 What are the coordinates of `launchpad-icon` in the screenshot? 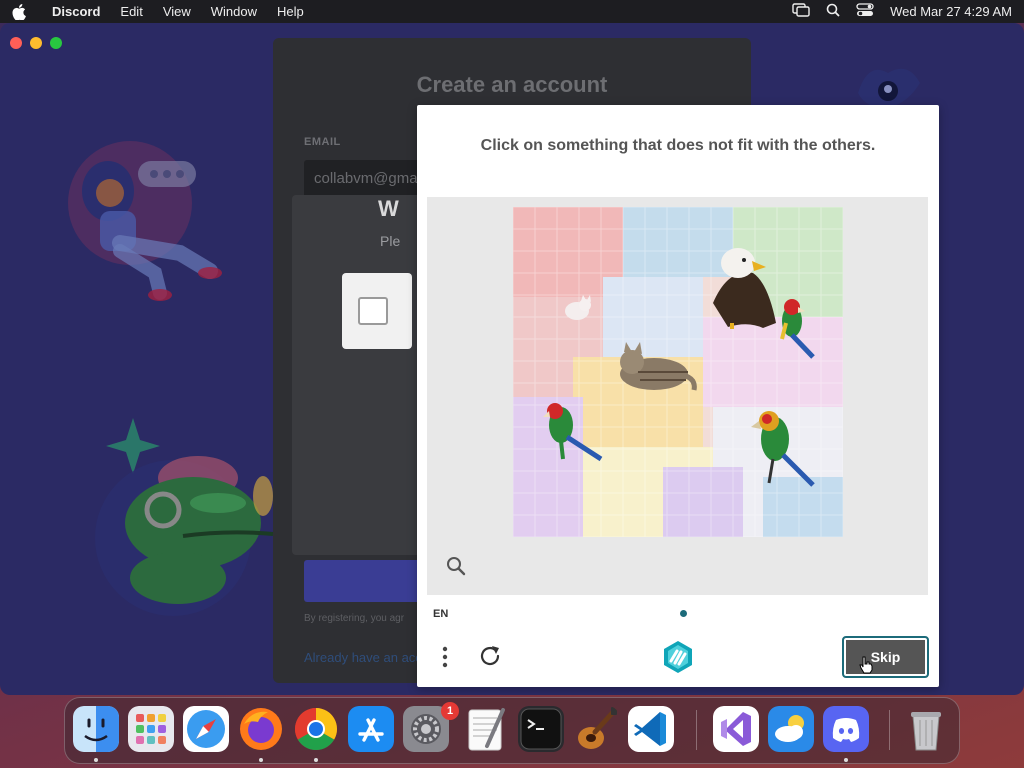 It's located at (151, 729).